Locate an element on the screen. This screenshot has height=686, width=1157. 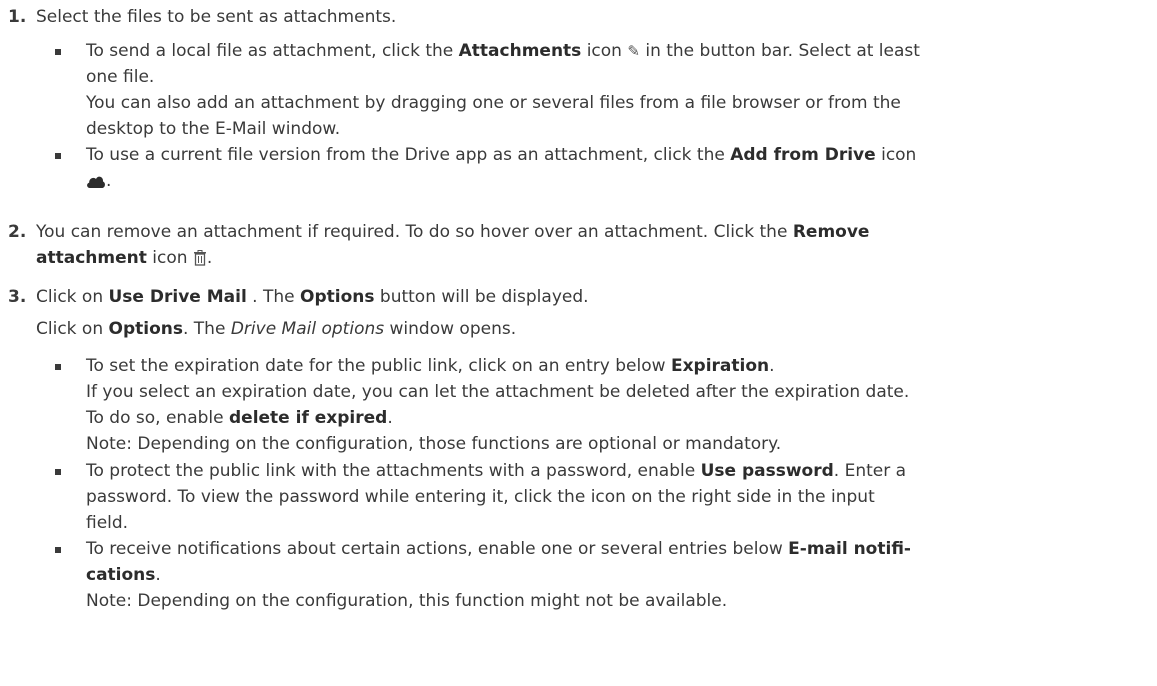
cloud-icon is located at coordinates (96, 182).